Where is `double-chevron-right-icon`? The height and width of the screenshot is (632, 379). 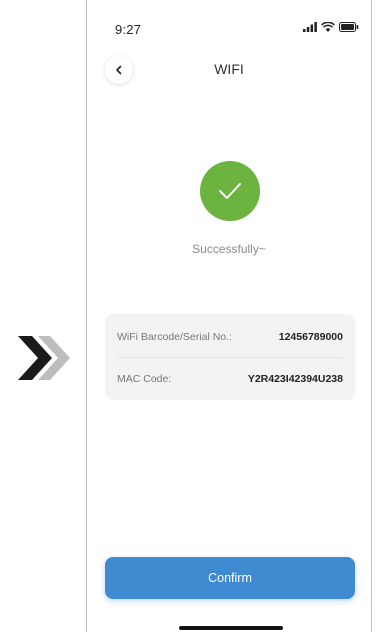
double-chevron-right-icon is located at coordinates (44, 358).